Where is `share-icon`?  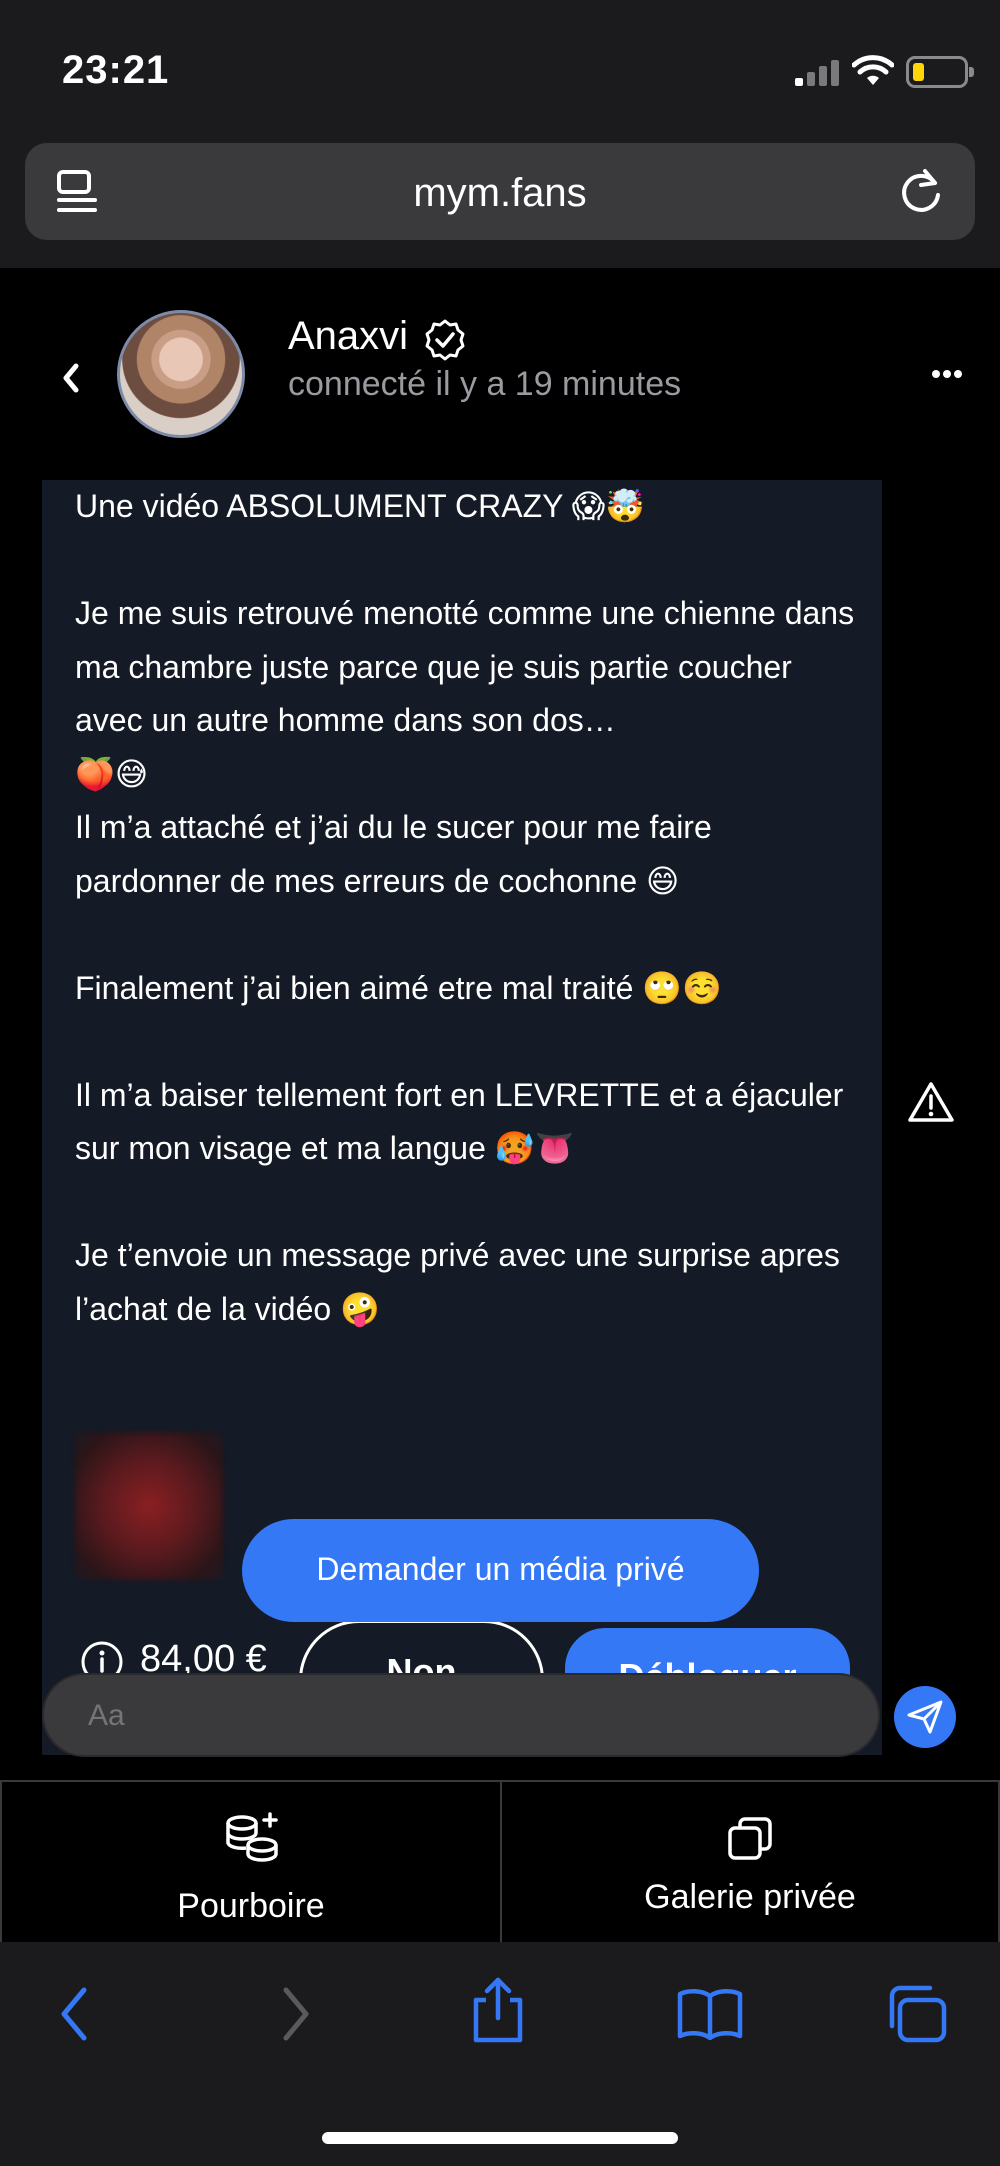
share-icon is located at coordinates (498, 2011).